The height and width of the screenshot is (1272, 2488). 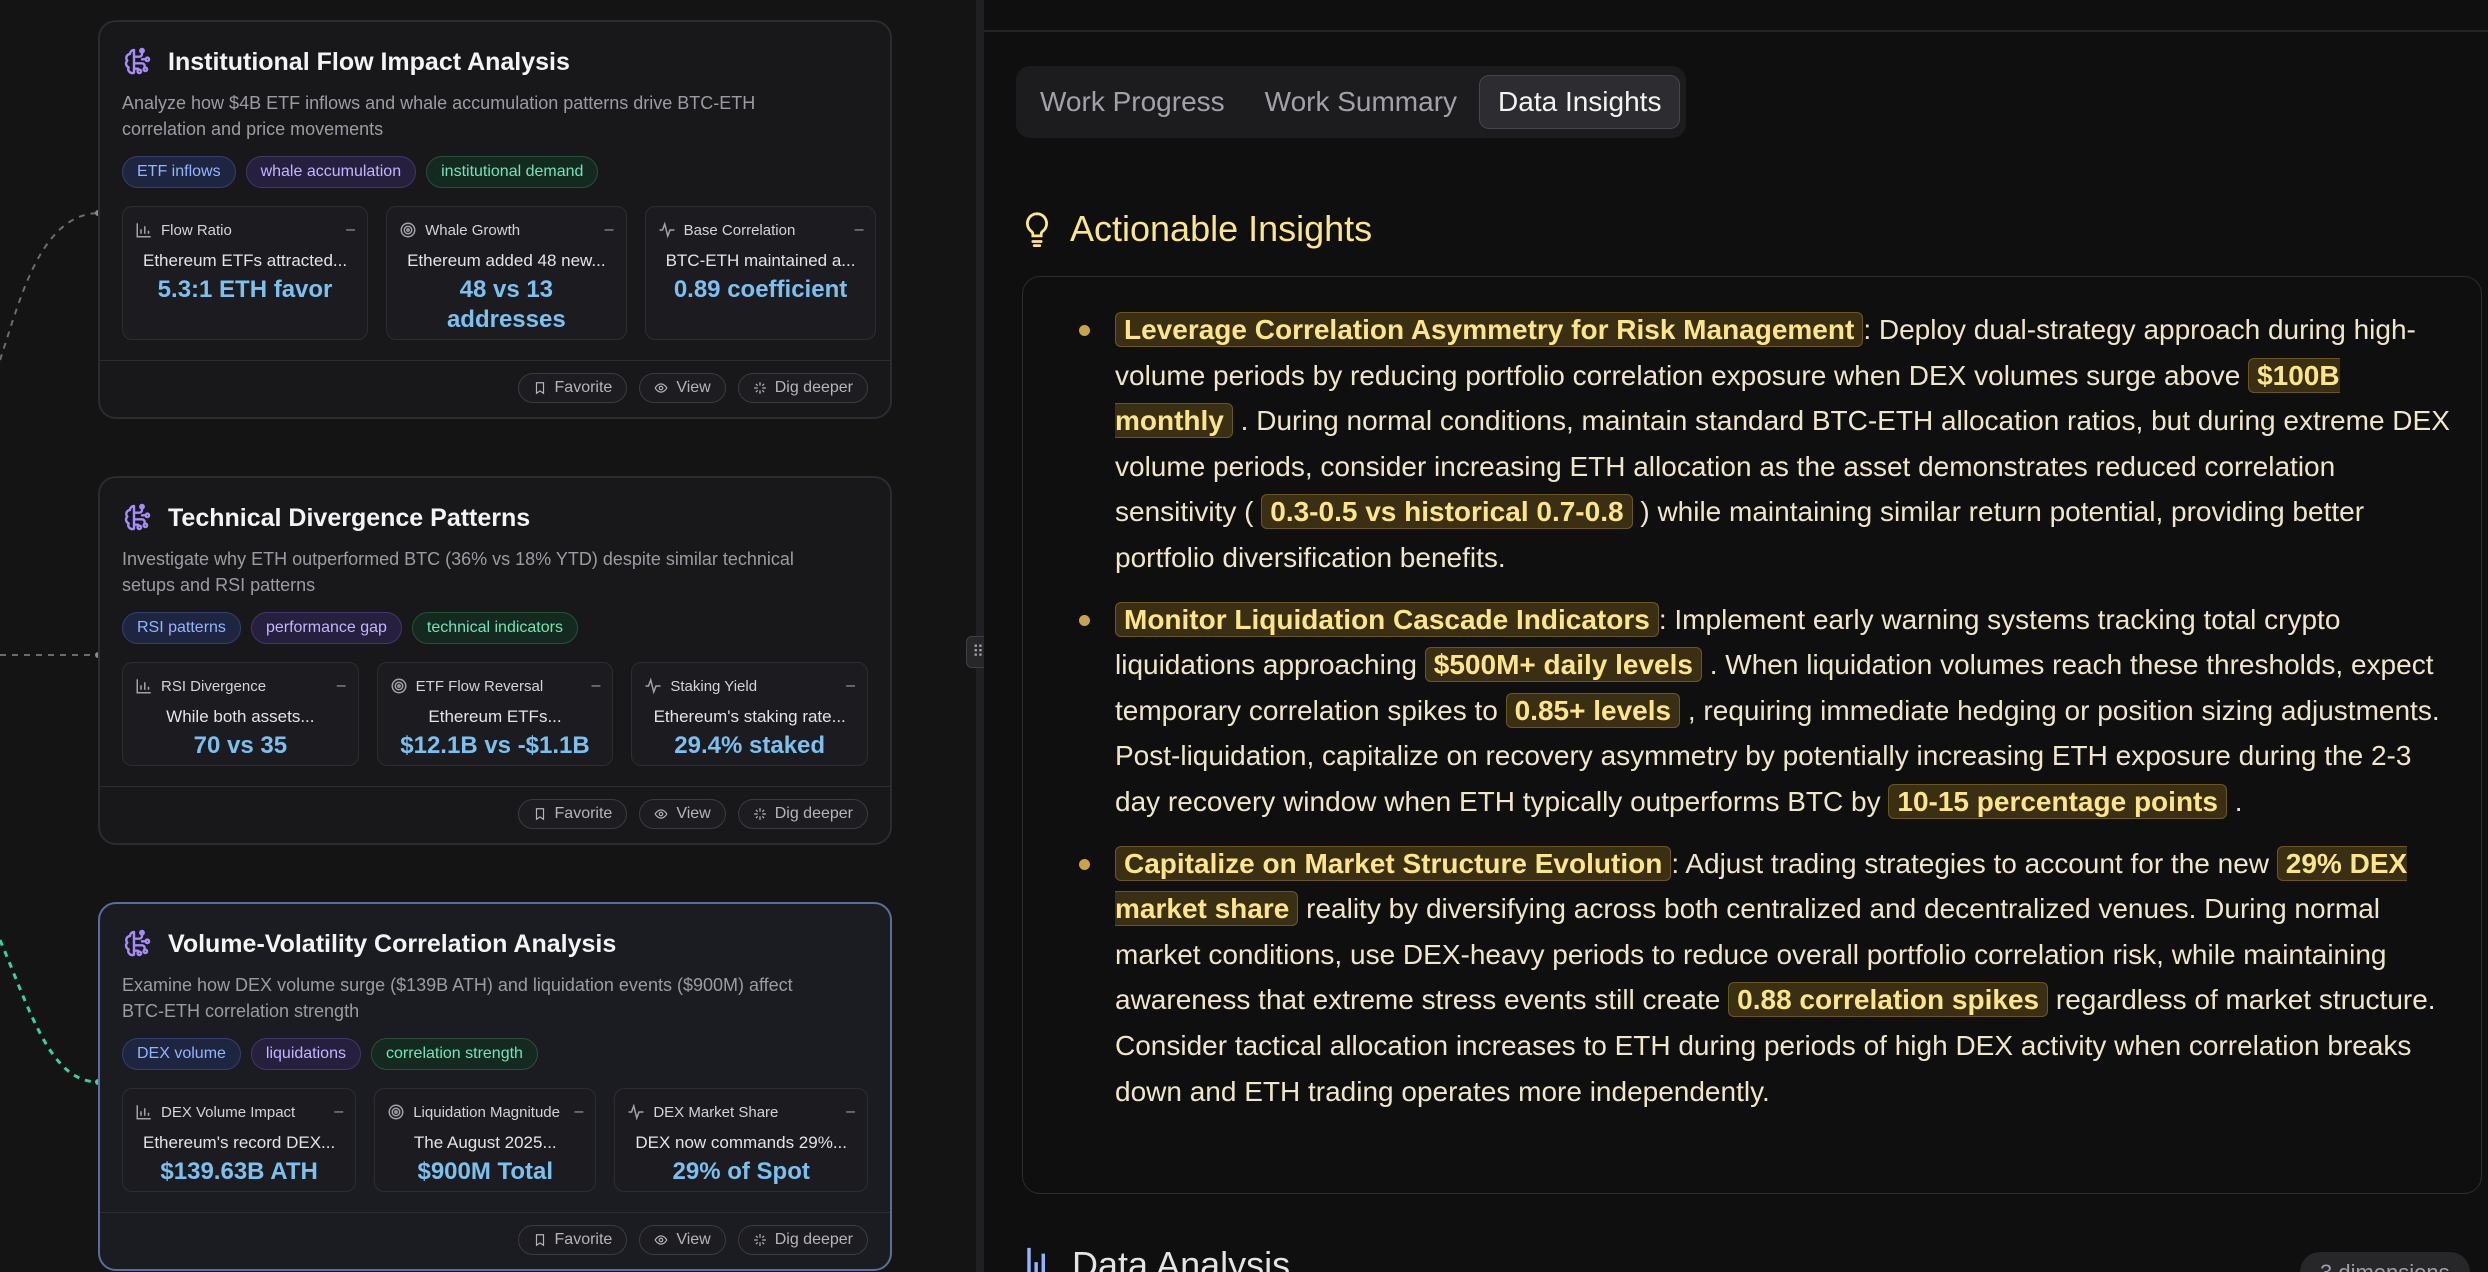 I want to click on tab-work-progress: Work Progress, so click(x=1132, y=102).